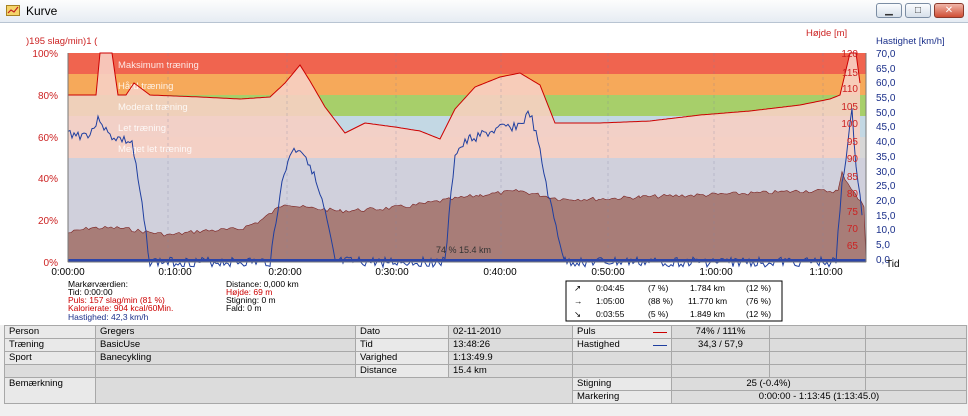 The width and height of the screenshot is (968, 416). What do you see at coordinates (720, 332) in the screenshot?
I see `puls-value: 74% / 111%` at bounding box center [720, 332].